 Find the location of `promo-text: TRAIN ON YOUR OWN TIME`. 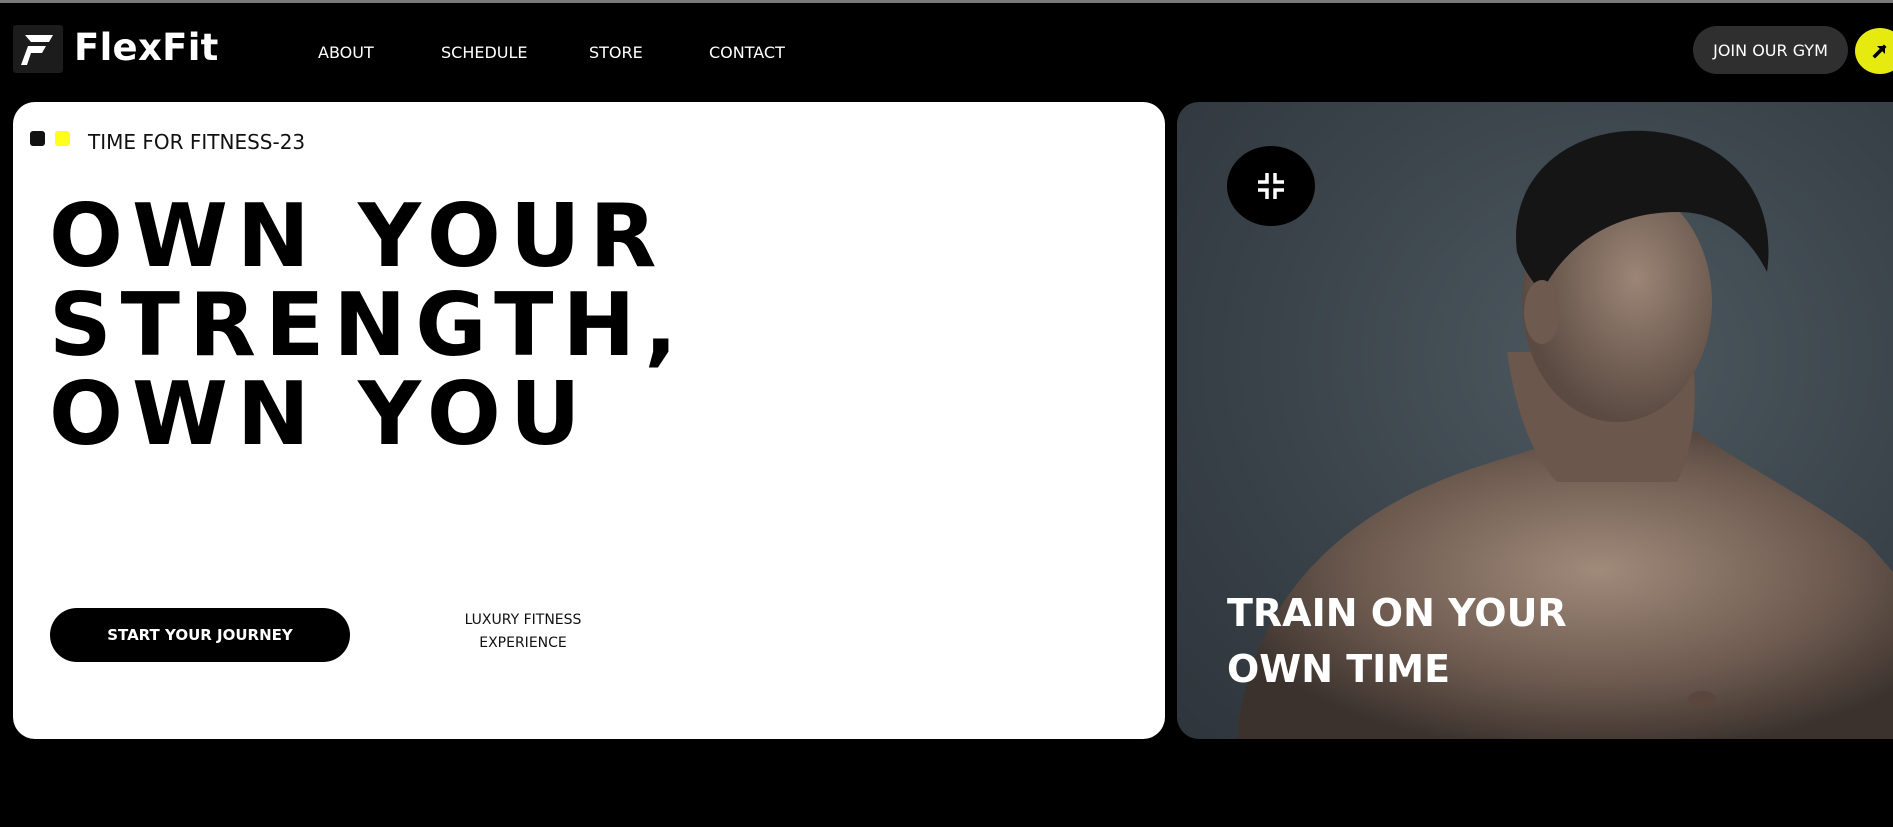

promo-text: TRAIN ON YOUR OWN TIME is located at coordinates (1397, 641).